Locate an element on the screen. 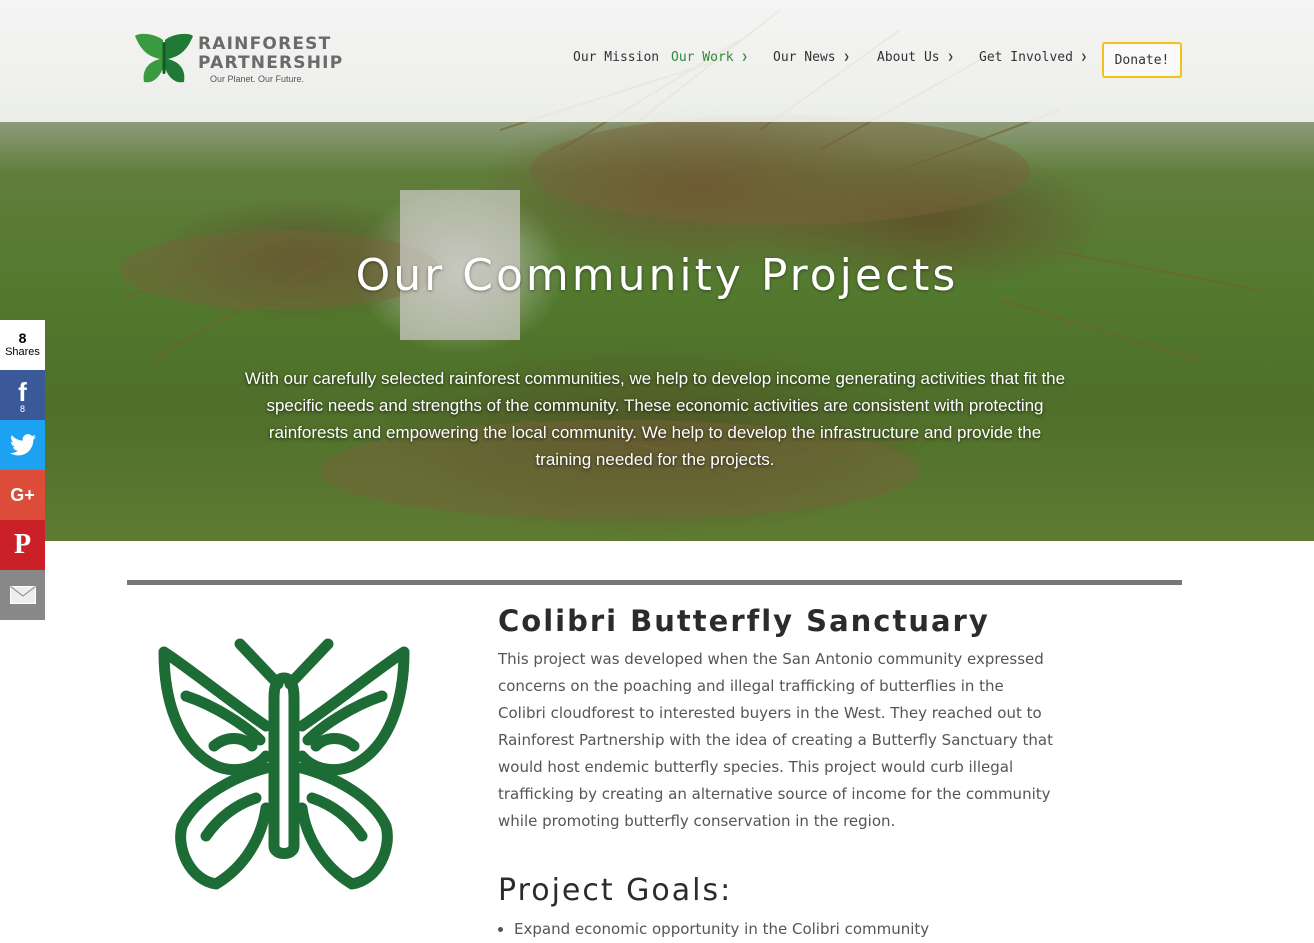 Image resolution: width=1314 pixels, height=943 pixels. section-divider is located at coordinates (654, 582).